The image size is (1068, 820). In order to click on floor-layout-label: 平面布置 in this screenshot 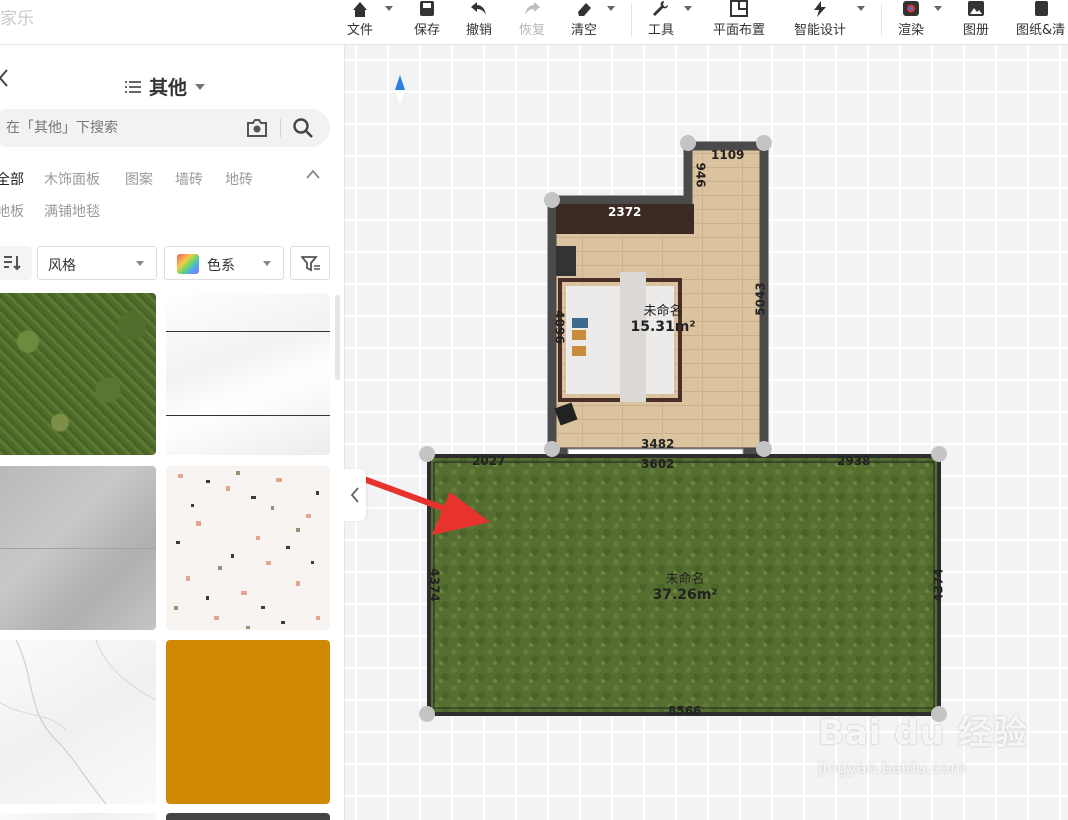, I will do `click(739, 30)`.